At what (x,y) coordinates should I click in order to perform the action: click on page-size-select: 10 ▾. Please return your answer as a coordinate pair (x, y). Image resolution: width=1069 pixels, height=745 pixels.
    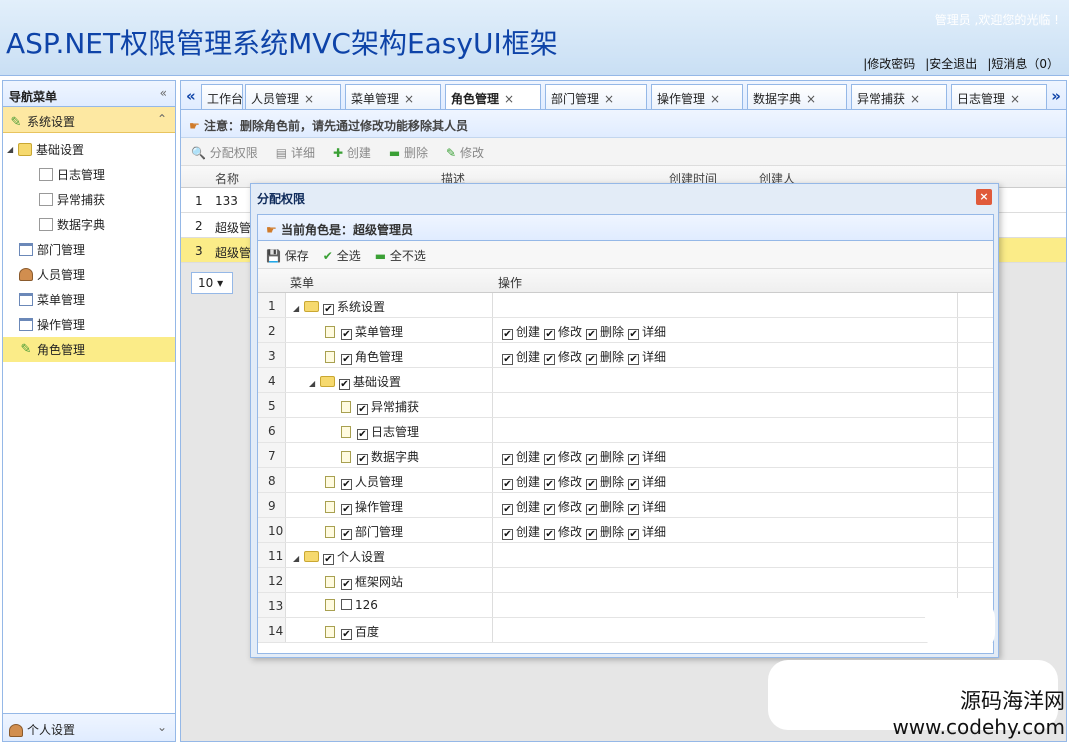
    Looking at the image, I should click on (212, 283).